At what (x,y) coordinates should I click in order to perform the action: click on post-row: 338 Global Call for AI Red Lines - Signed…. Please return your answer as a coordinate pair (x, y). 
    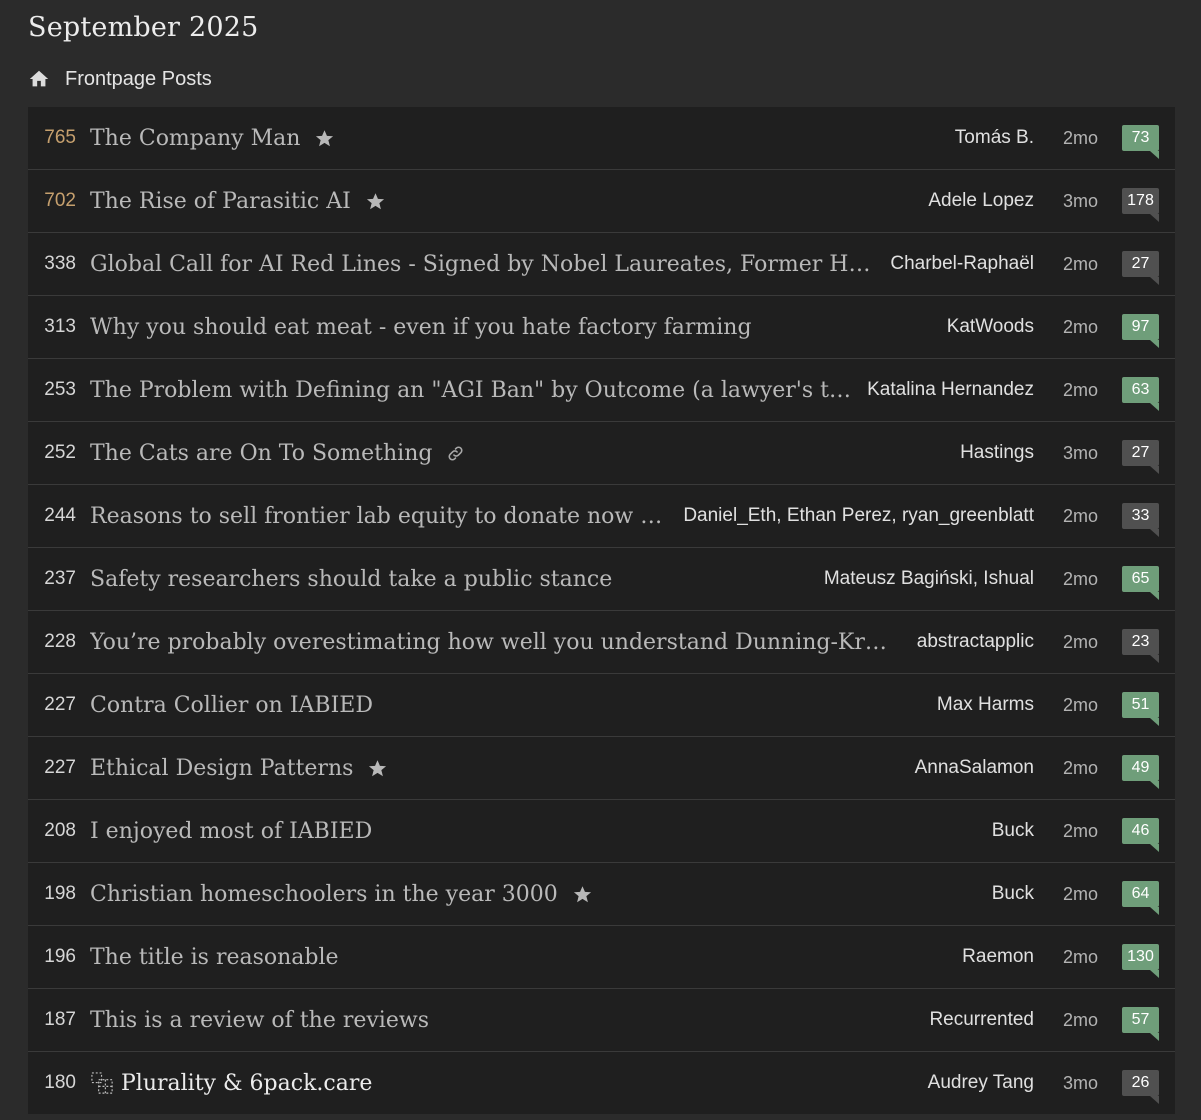
    Looking at the image, I should click on (601, 264).